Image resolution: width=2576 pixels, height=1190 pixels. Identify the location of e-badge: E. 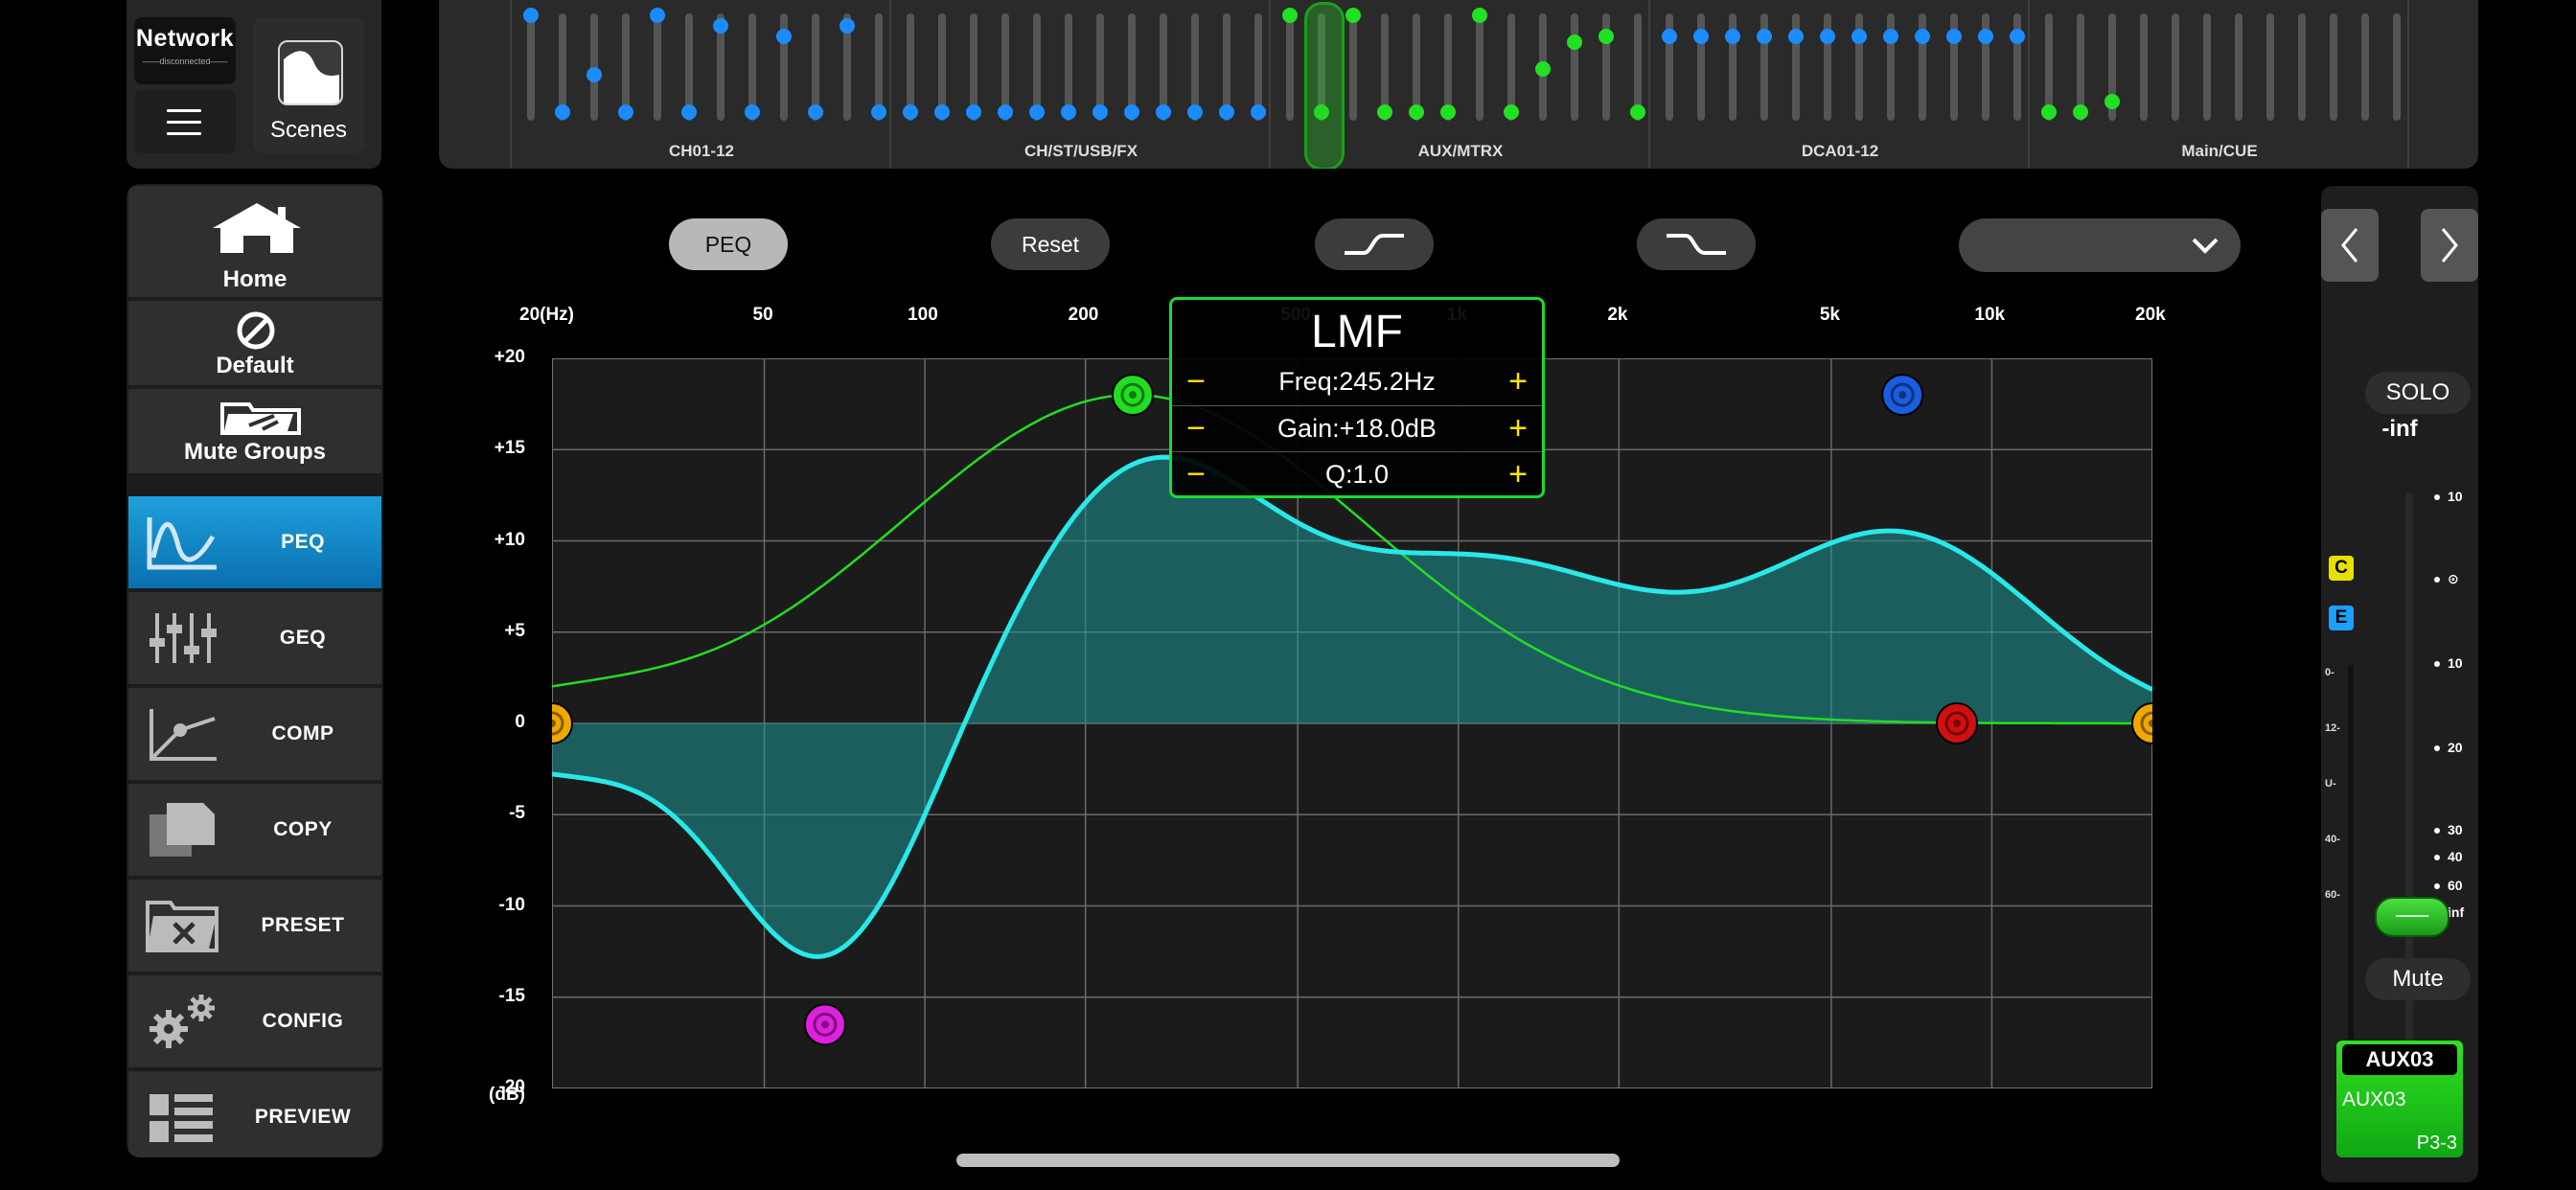
(2341, 618).